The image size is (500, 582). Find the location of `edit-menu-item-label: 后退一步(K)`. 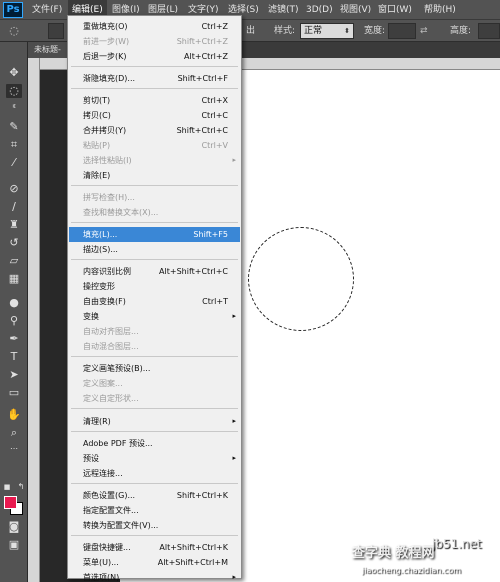

edit-menu-item-label: 后退一步(K) is located at coordinates (105, 56).